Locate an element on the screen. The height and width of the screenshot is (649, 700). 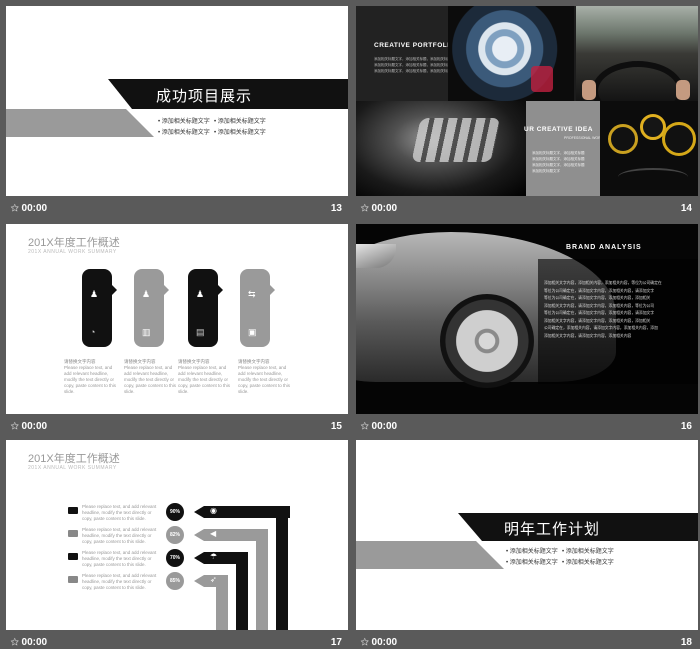
brand-heading: BRAND ANALYSIS is located at coordinates (604, 247).